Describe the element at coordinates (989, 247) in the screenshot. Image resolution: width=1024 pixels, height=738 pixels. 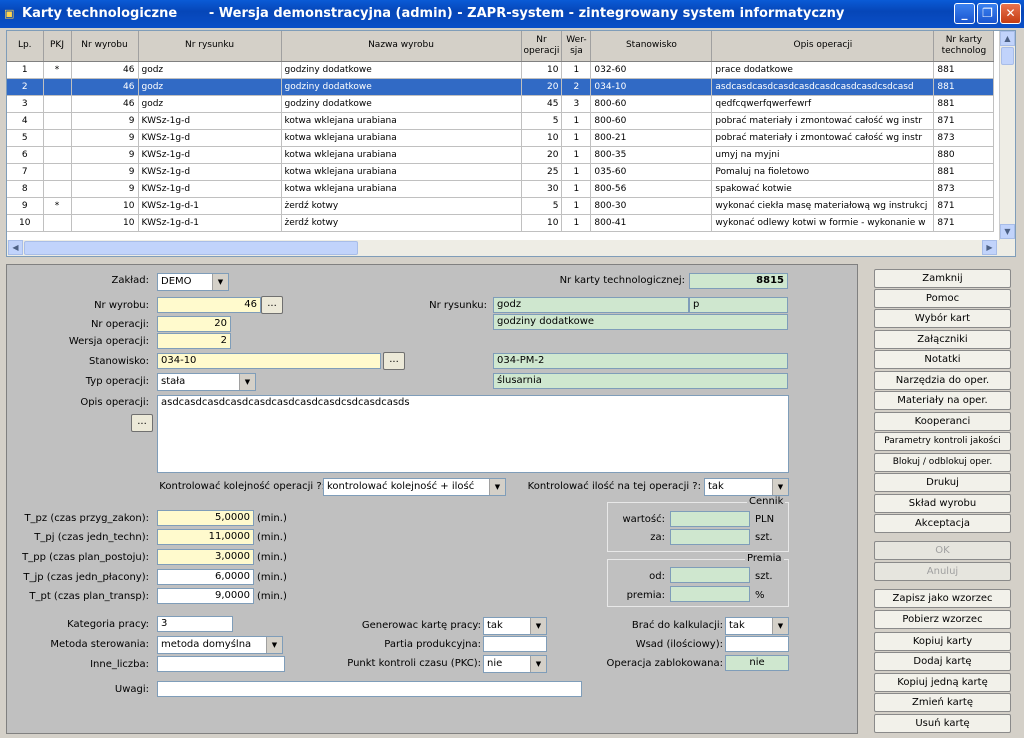
I see `scroll-right-icon: ▶` at that location.